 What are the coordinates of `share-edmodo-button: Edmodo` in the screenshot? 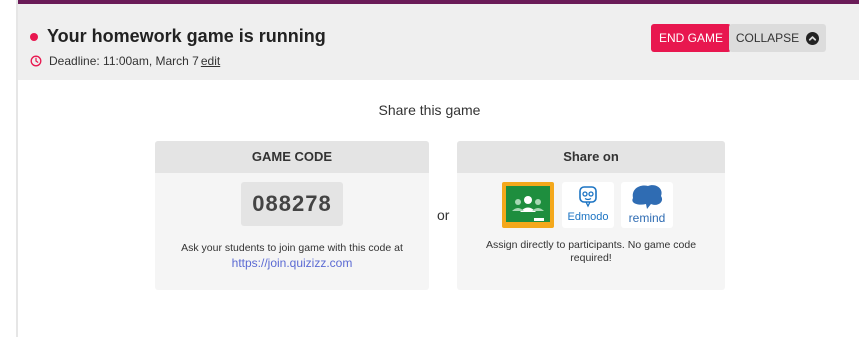 It's located at (588, 205).